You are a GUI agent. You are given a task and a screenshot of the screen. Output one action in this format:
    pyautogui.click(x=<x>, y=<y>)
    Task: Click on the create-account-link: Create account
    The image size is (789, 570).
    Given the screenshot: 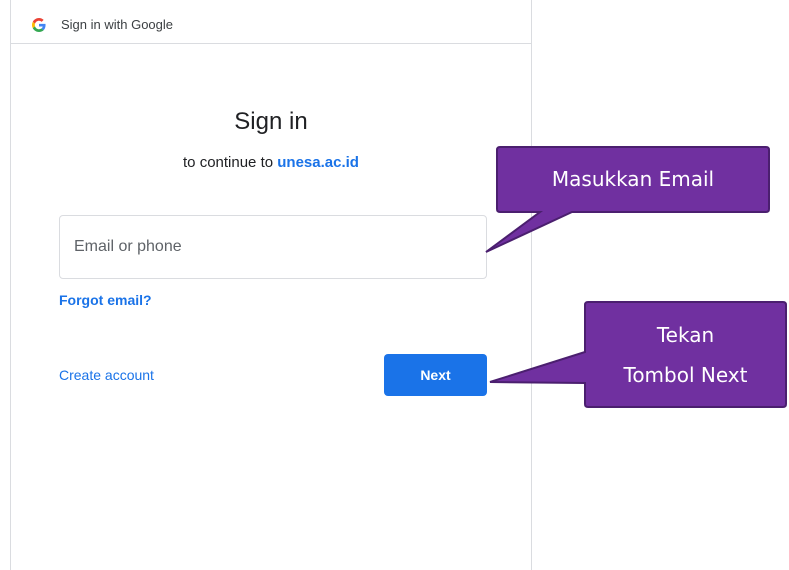 What is the action you would take?
    pyautogui.click(x=106, y=375)
    